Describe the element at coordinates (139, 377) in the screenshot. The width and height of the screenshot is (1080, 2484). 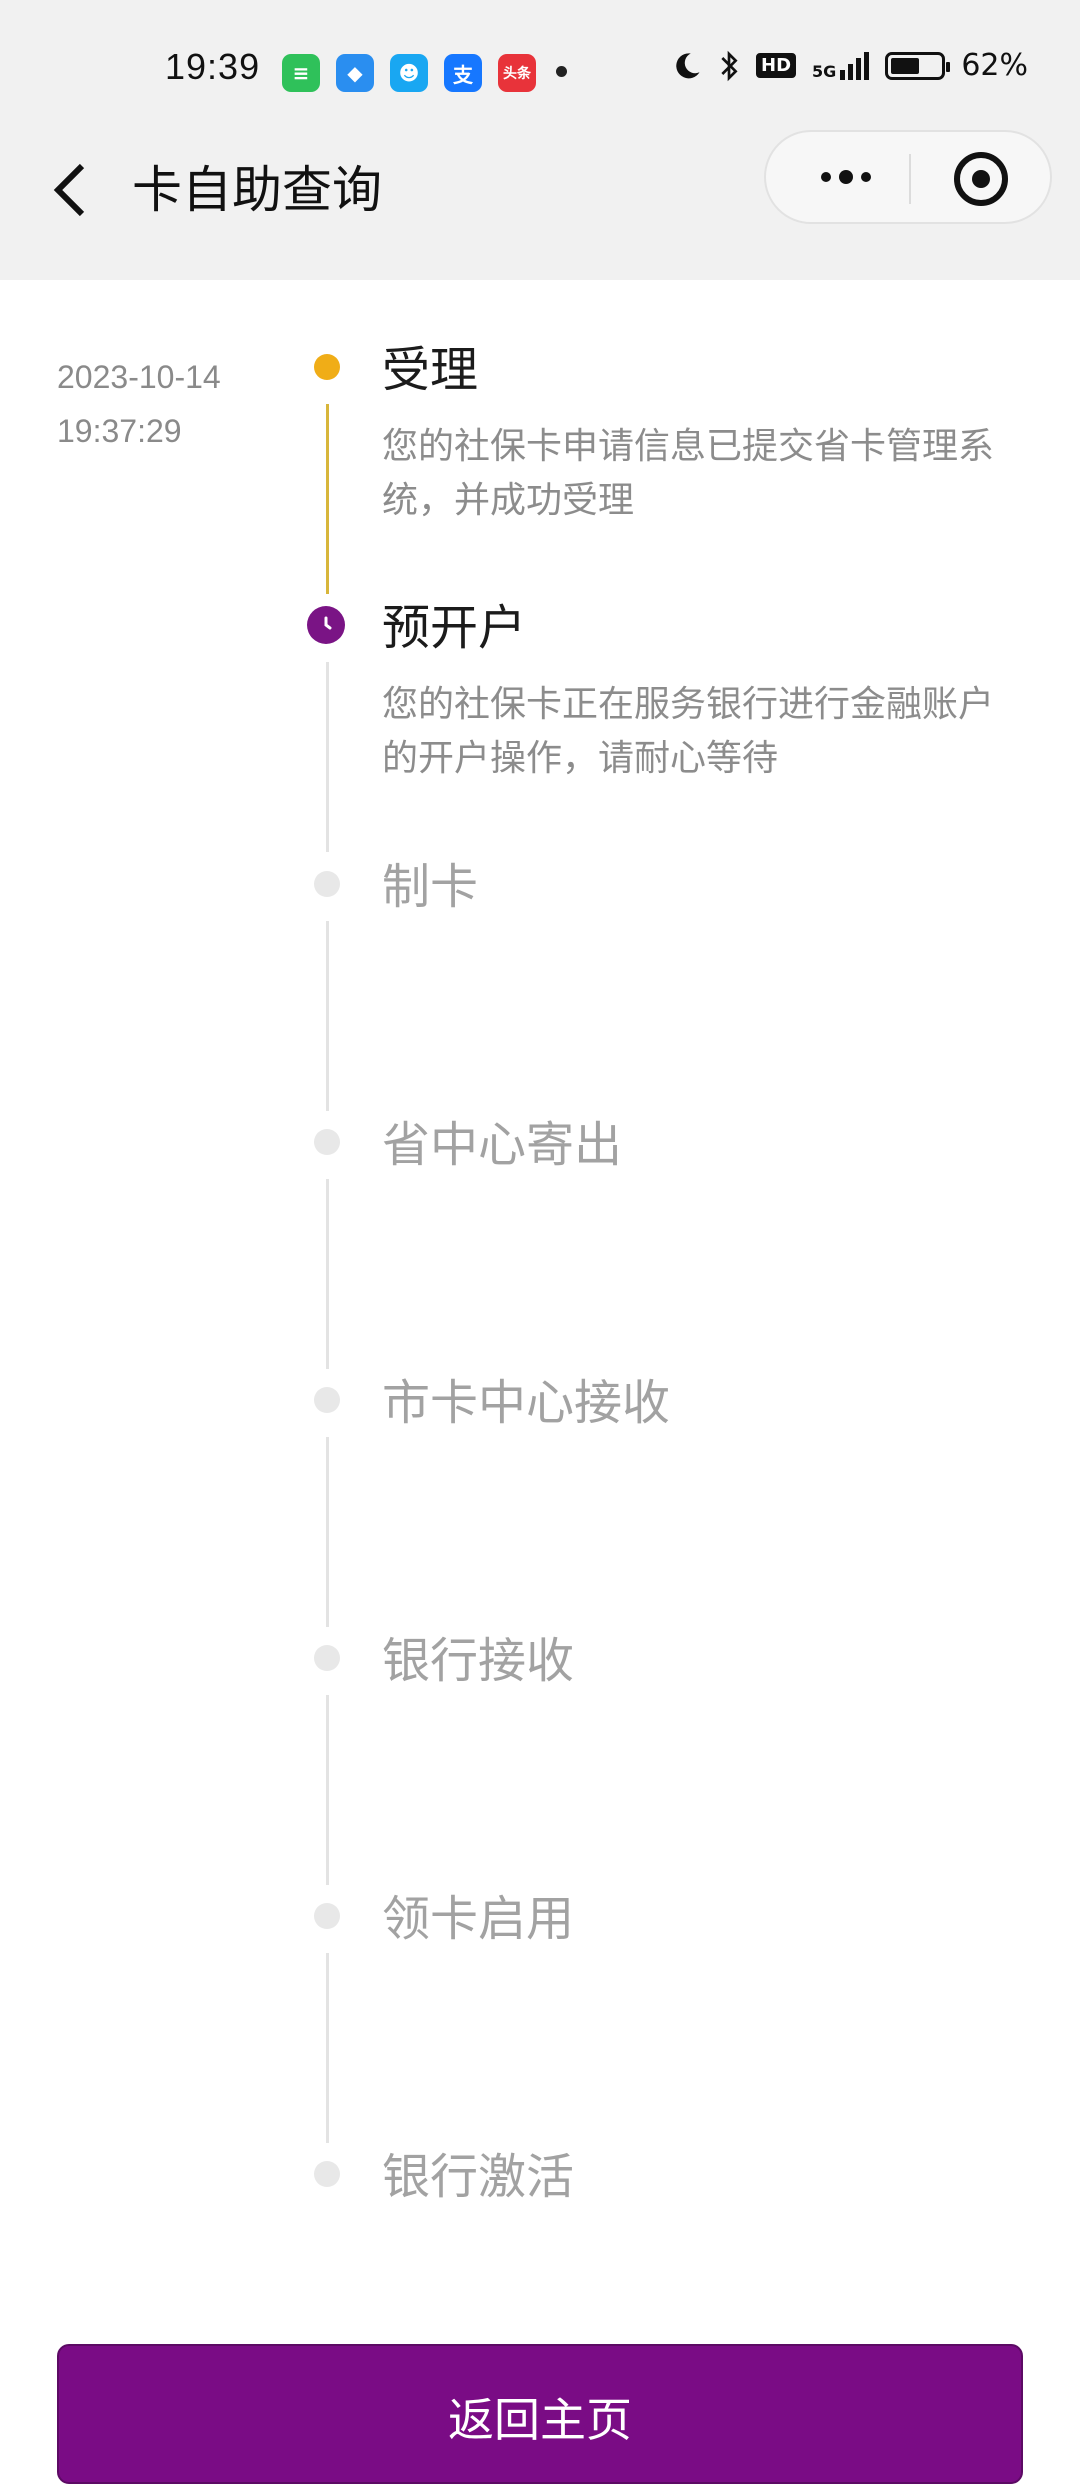
I see `step-date: 2023-10-14` at that location.